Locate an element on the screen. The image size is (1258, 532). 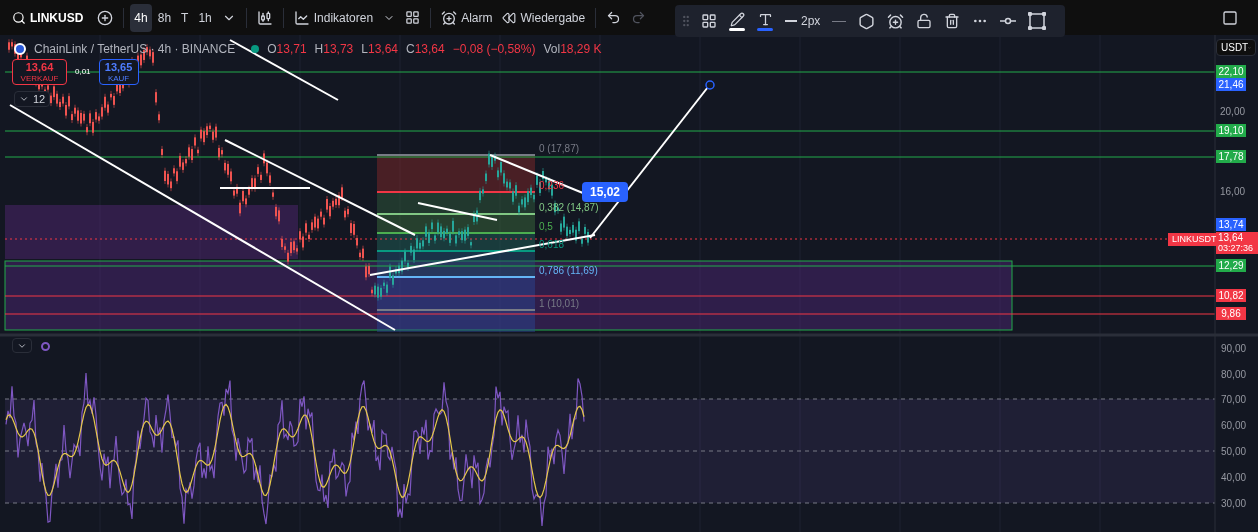
line-width-button: 2px is located at coordinates (803, 21).